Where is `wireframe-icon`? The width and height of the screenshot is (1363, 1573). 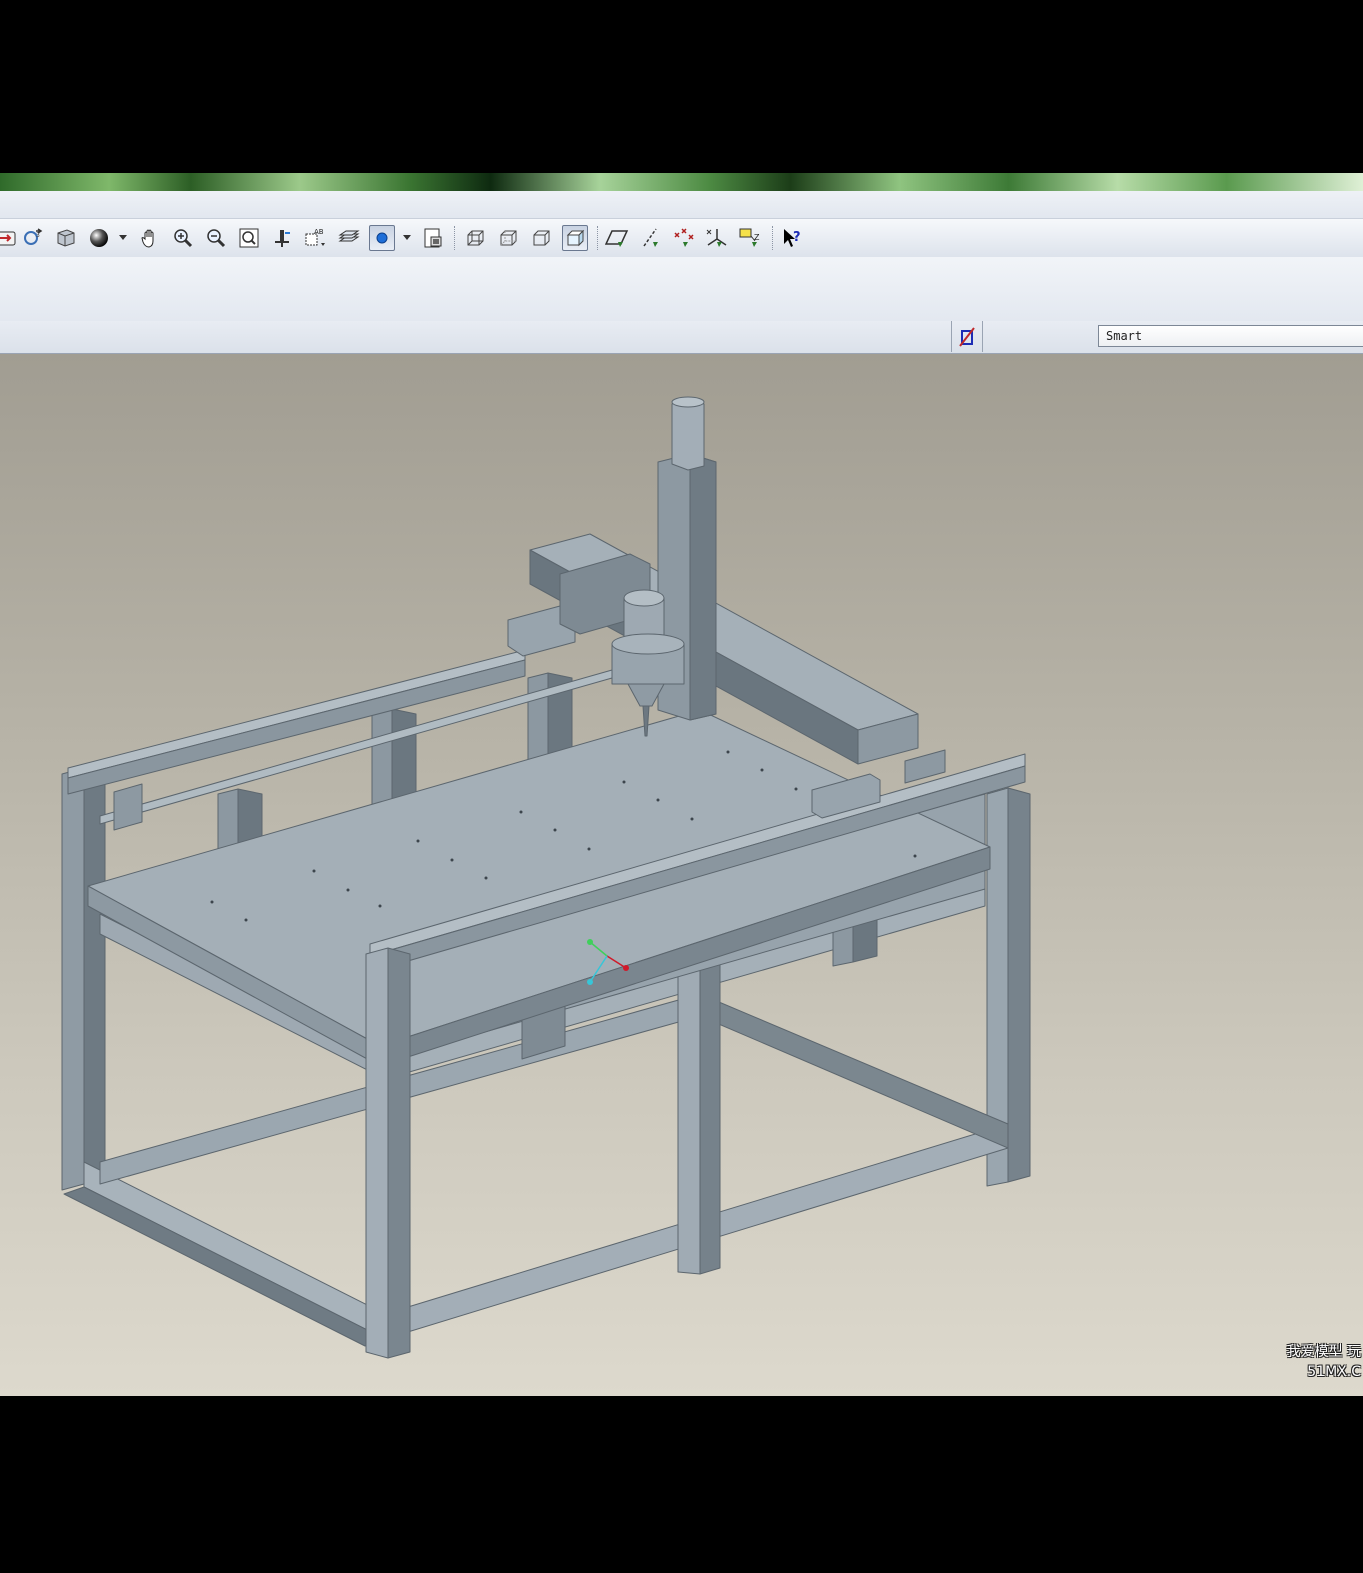
wireframe-icon is located at coordinates (475, 238).